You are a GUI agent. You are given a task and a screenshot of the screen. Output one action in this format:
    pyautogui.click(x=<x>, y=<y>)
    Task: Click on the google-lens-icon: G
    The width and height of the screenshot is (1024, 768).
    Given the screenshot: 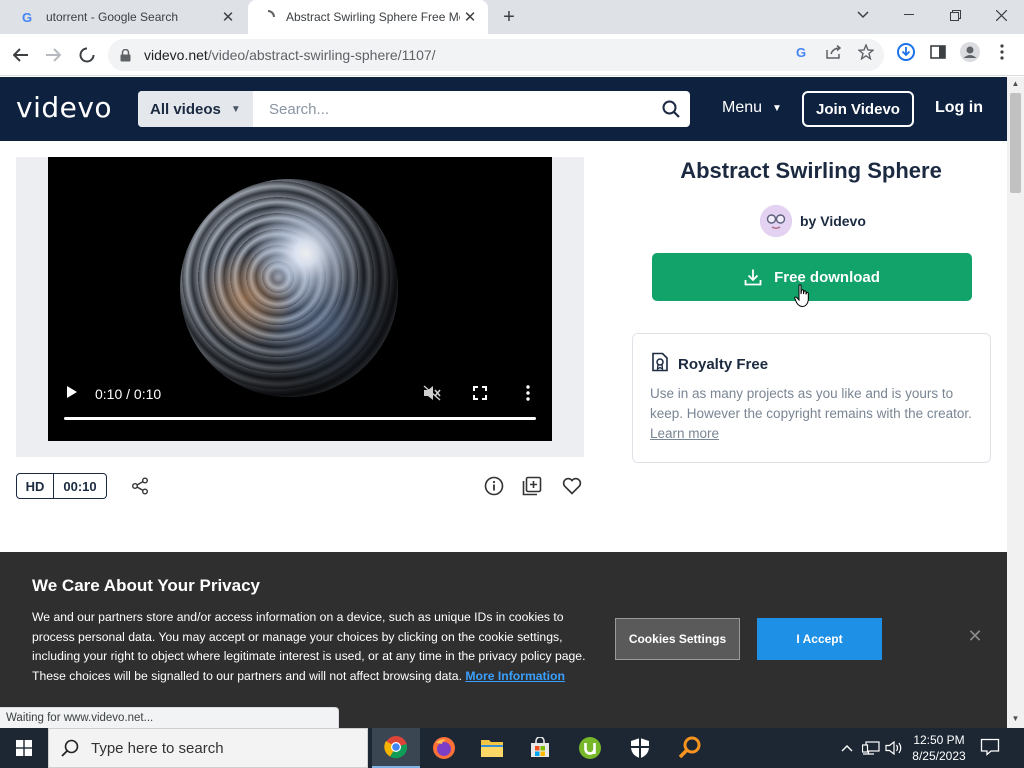 What is the action you would take?
    pyautogui.click(x=802, y=52)
    